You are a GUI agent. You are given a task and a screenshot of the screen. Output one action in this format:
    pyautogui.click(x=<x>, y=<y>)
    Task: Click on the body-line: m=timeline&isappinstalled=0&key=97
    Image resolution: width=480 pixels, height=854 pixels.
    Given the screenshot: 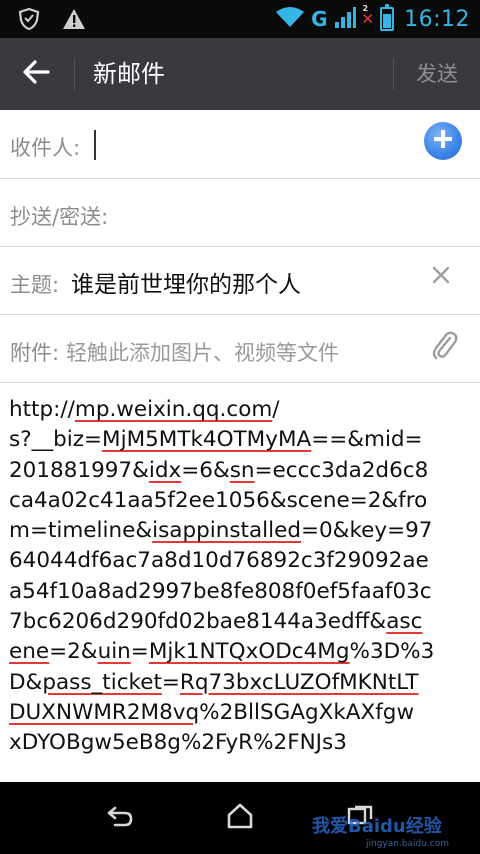 What is the action you would take?
    pyautogui.click(x=241, y=531)
    